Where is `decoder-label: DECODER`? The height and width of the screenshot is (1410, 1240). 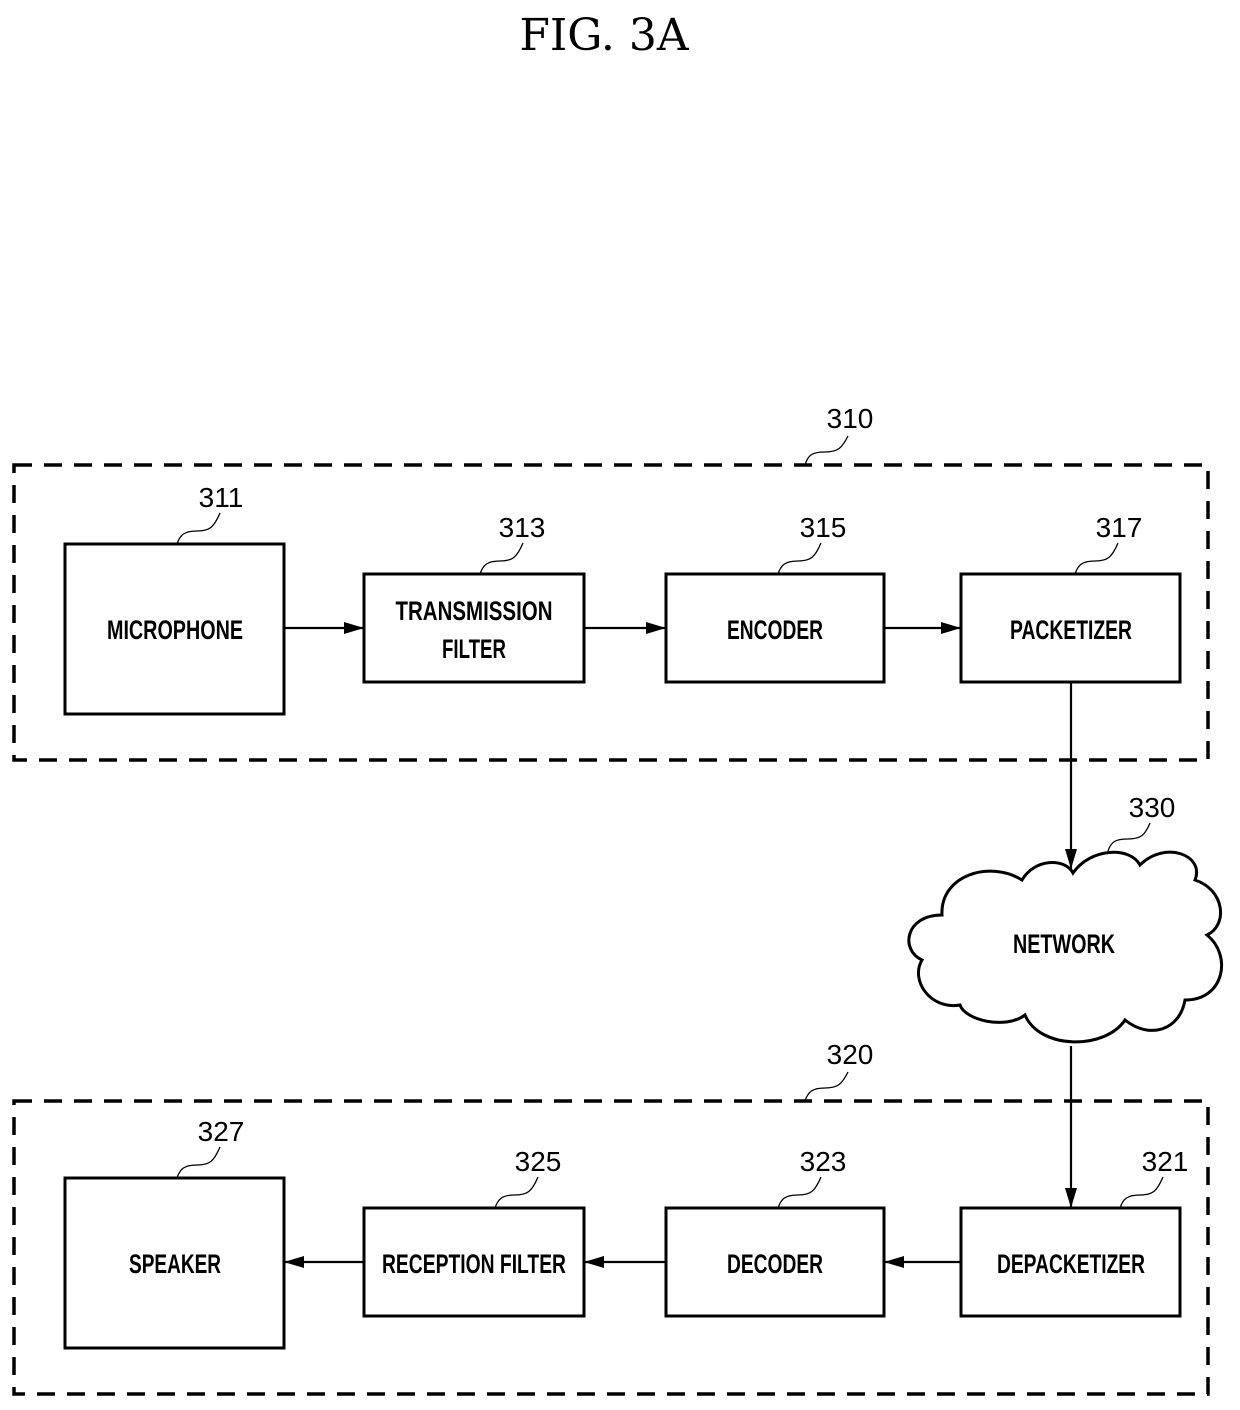
decoder-label: DECODER is located at coordinates (775, 1264).